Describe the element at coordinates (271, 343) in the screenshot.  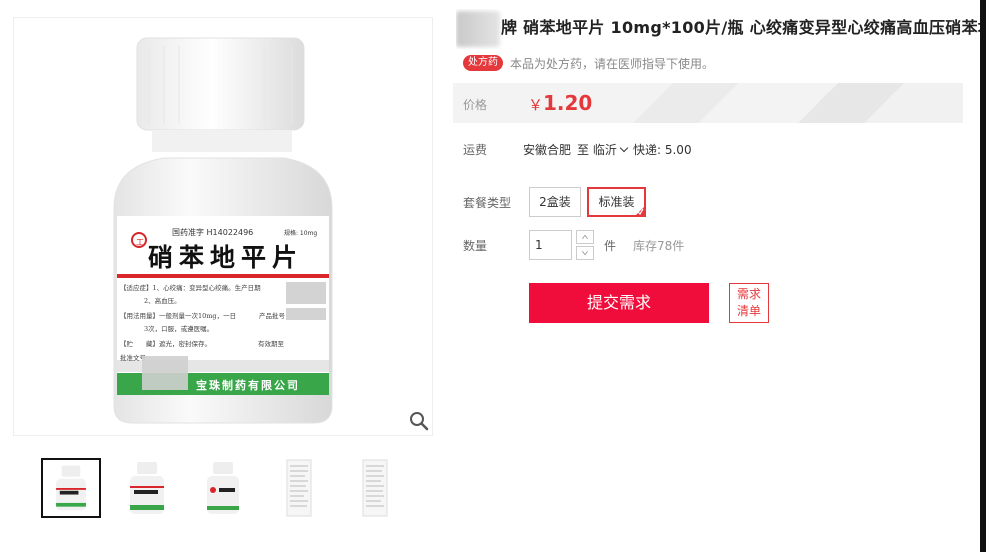
I see `label-expiry: 有效期至` at that location.